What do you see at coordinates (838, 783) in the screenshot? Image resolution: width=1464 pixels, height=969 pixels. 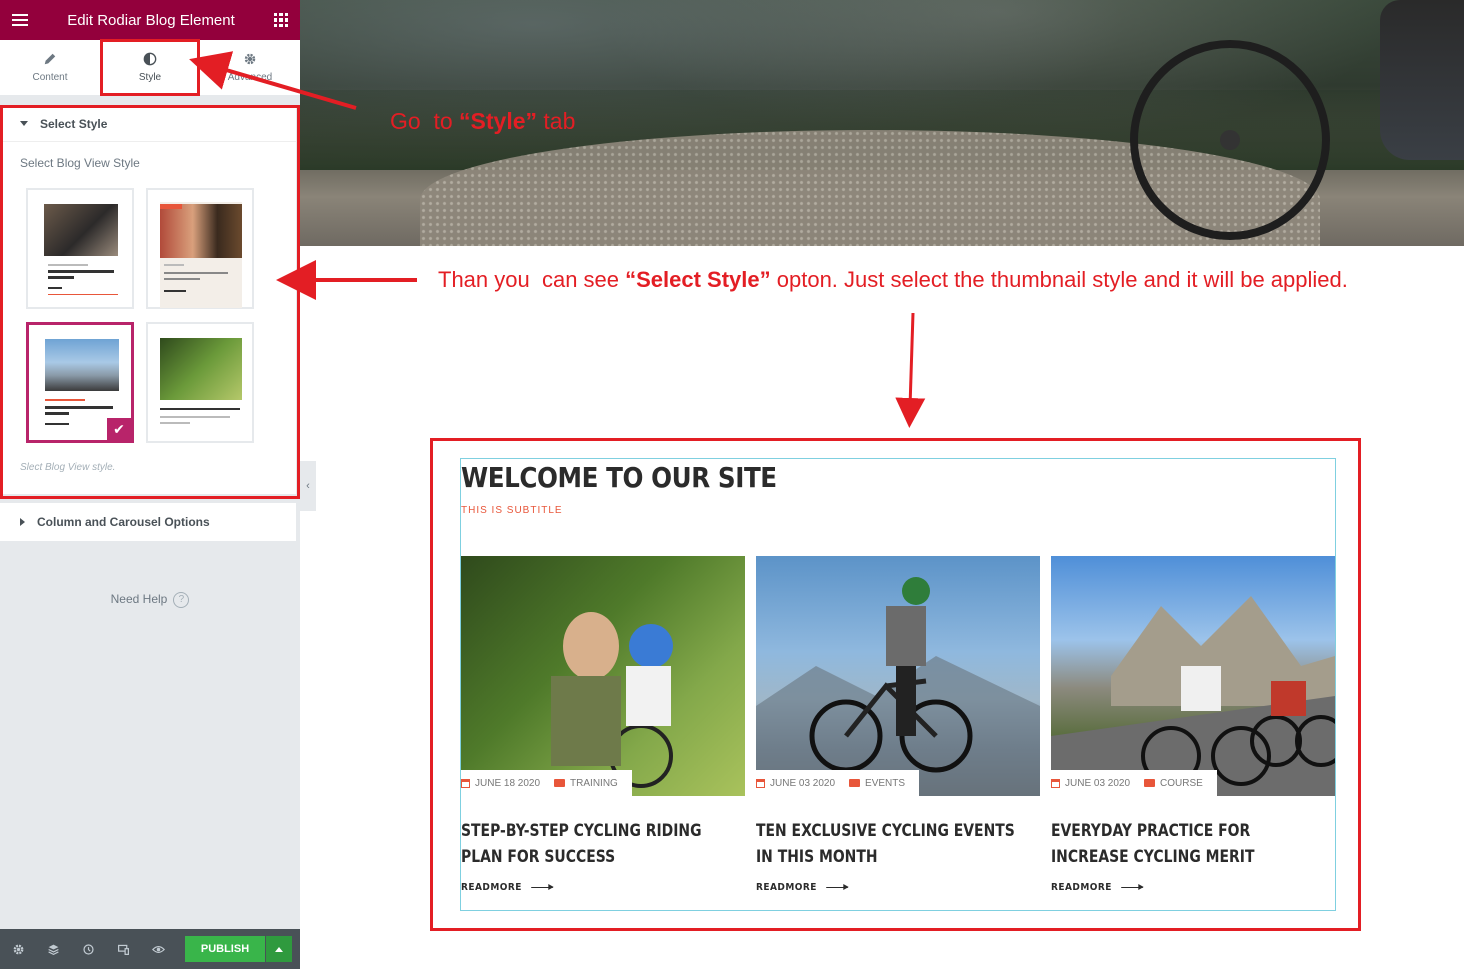 I see `post-meta: JUNE 03 2020 EVENTS` at bounding box center [838, 783].